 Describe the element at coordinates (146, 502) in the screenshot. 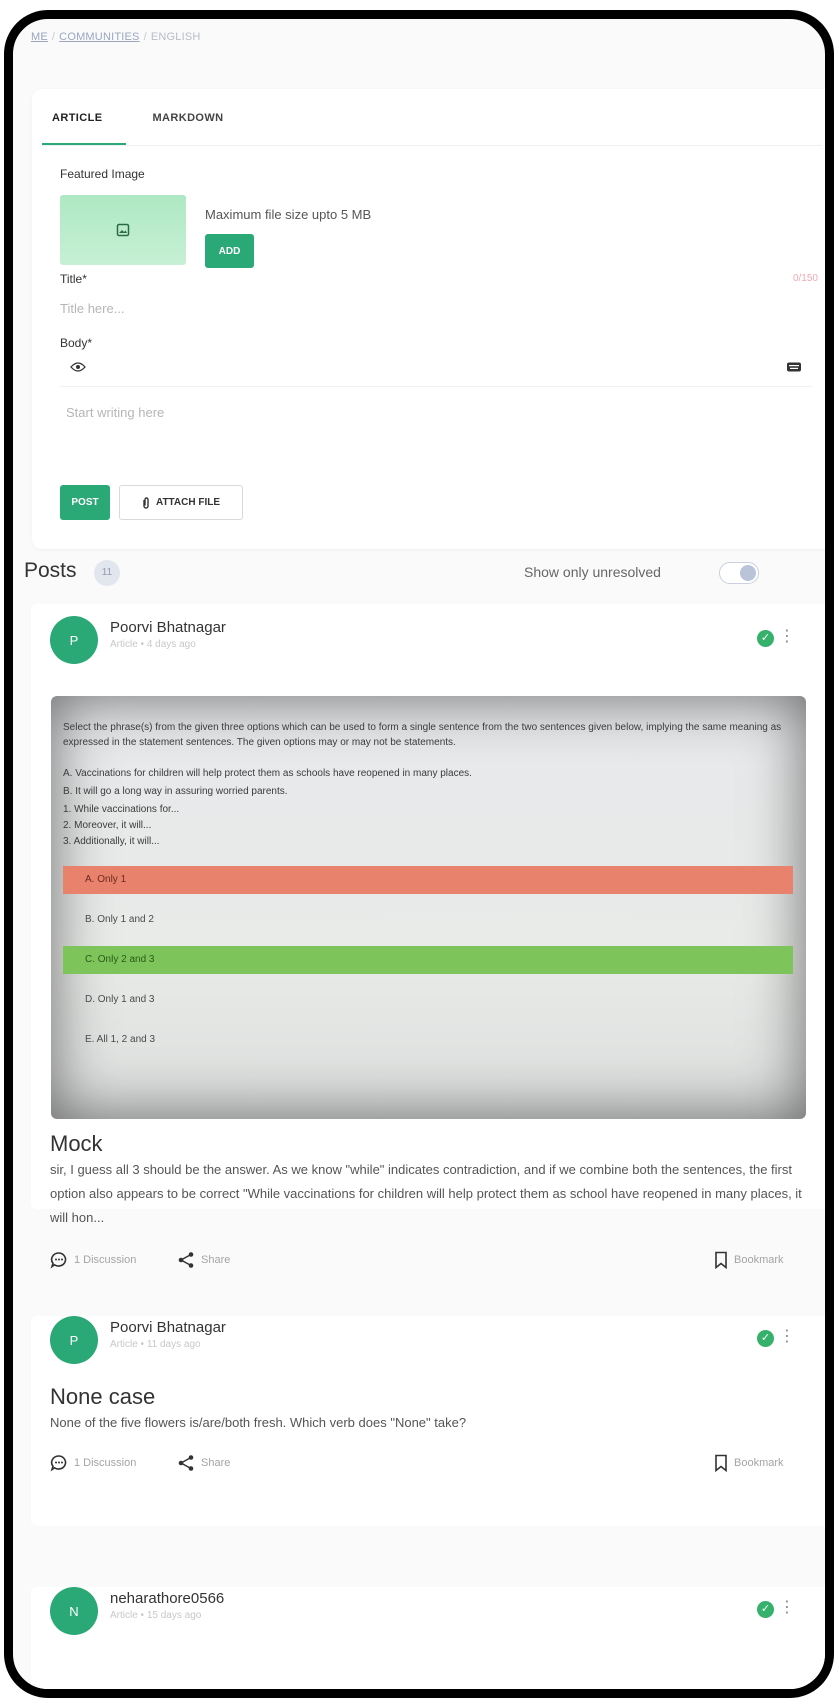

I see `paperclip-icon` at that location.